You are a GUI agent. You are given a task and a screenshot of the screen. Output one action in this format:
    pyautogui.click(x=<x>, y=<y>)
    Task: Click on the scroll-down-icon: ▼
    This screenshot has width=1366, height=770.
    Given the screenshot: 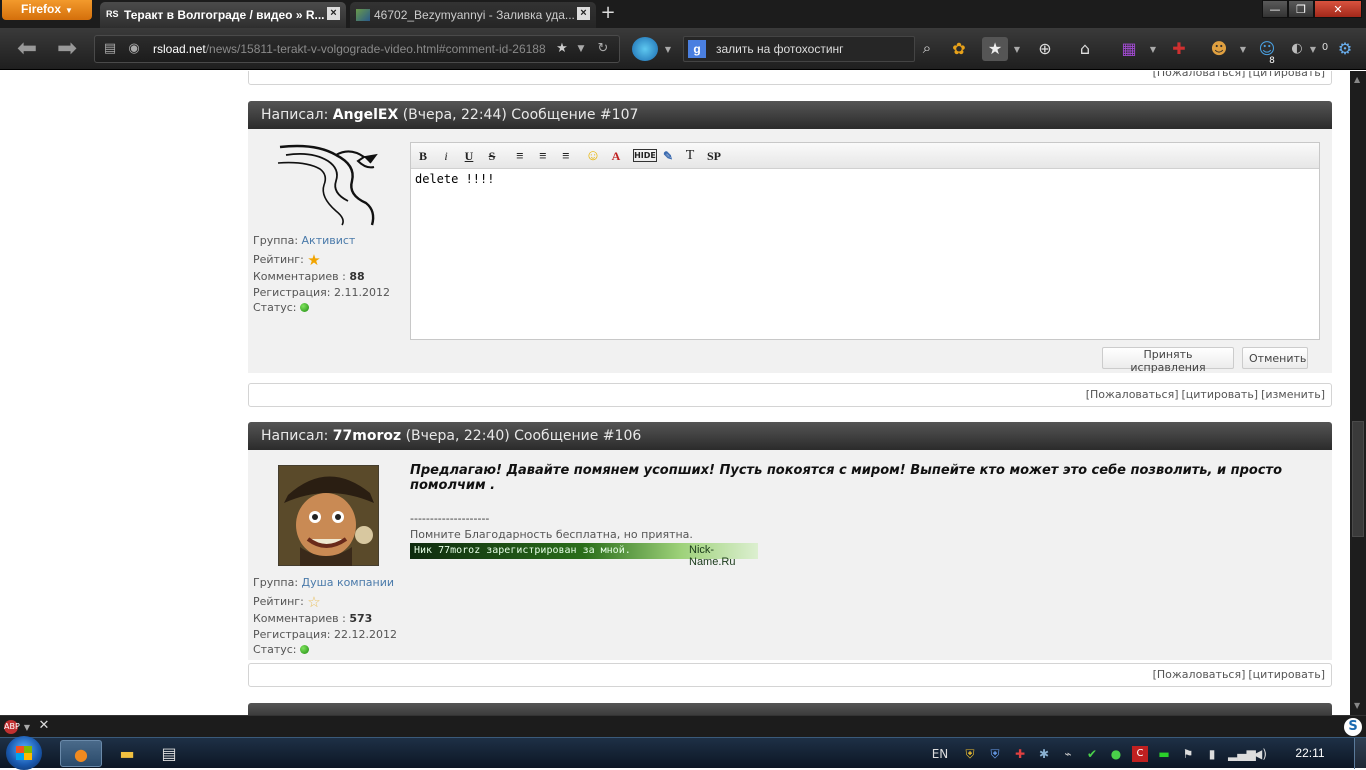 What is the action you would take?
    pyautogui.click(x=1358, y=705)
    